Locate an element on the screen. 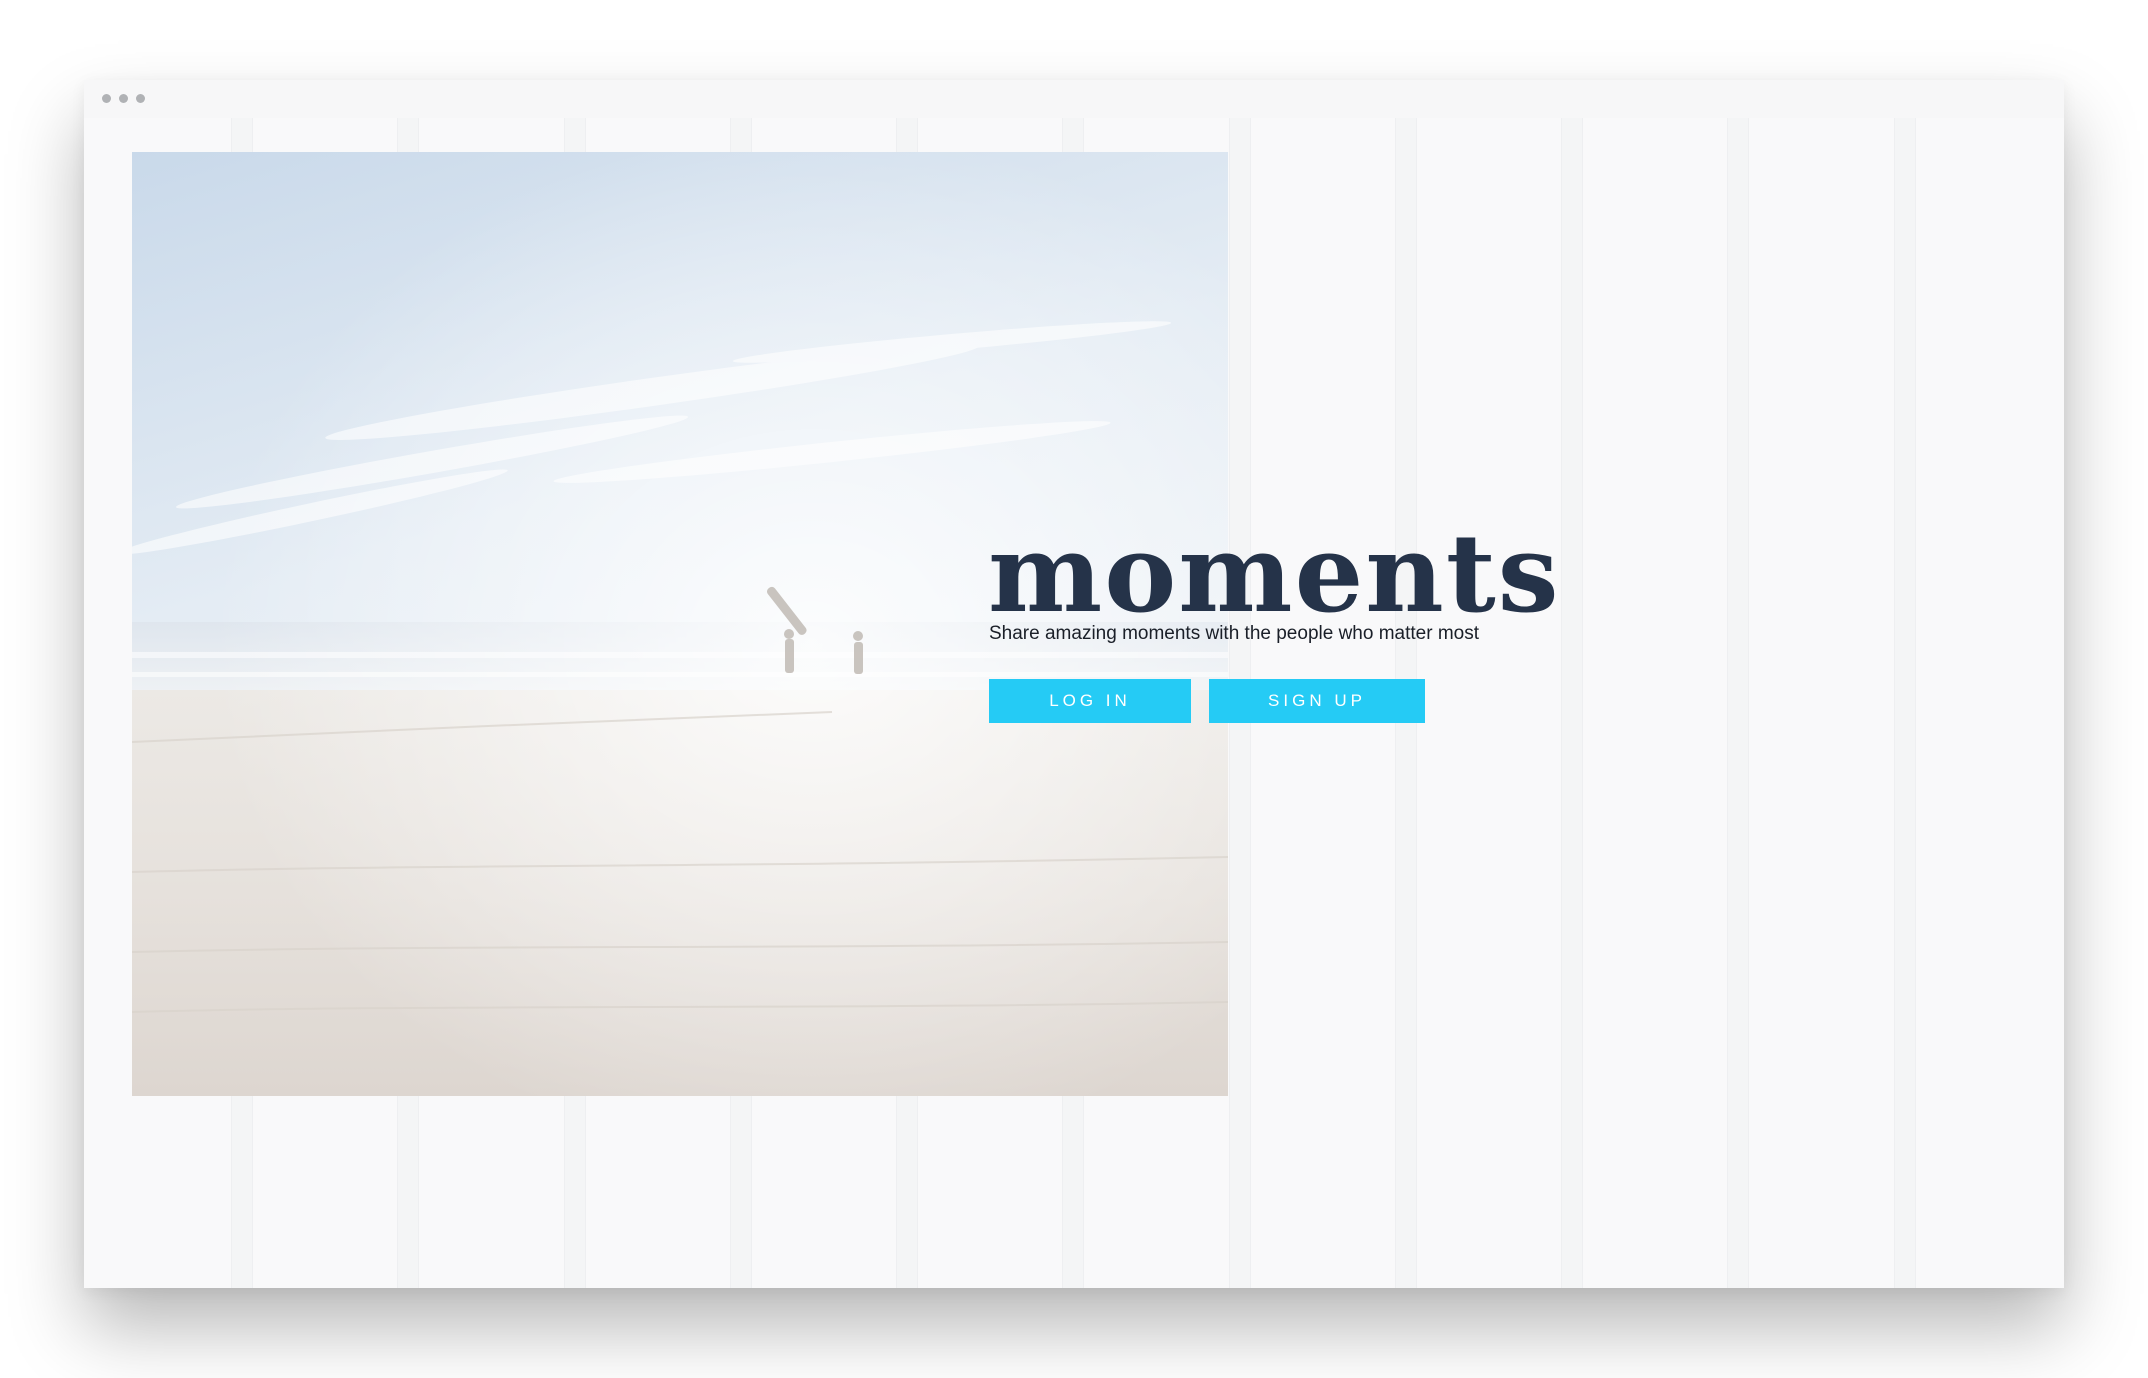 Image resolution: width=2148 pixels, height=1378 pixels. brand-logo-text: moments is located at coordinates (1274, 574).